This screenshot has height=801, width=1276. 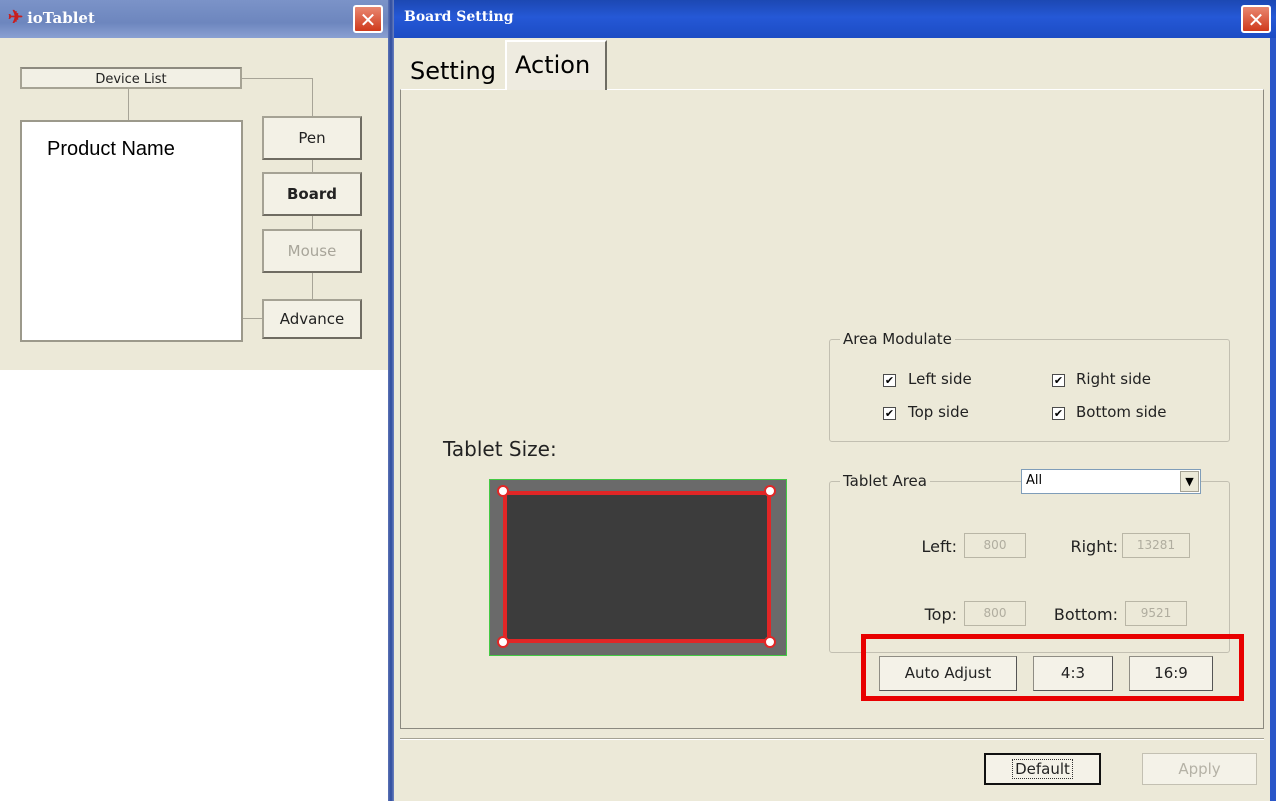 What do you see at coordinates (312, 194) in the screenshot?
I see `board-button: Board` at bounding box center [312, 194].